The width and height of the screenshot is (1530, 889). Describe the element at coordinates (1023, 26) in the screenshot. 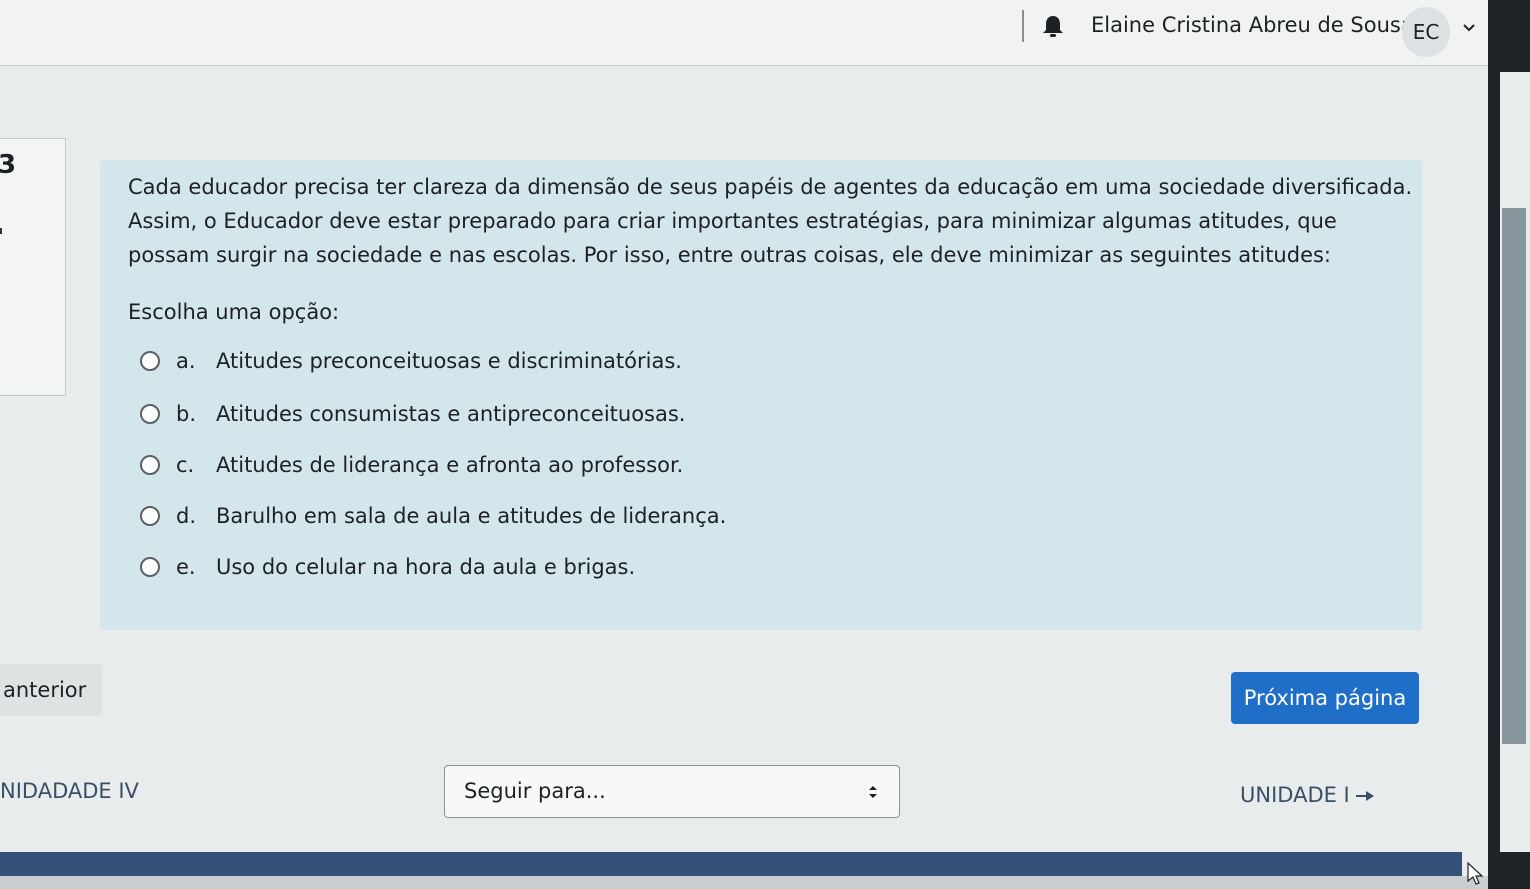

I see `navbar-divider` at that location.